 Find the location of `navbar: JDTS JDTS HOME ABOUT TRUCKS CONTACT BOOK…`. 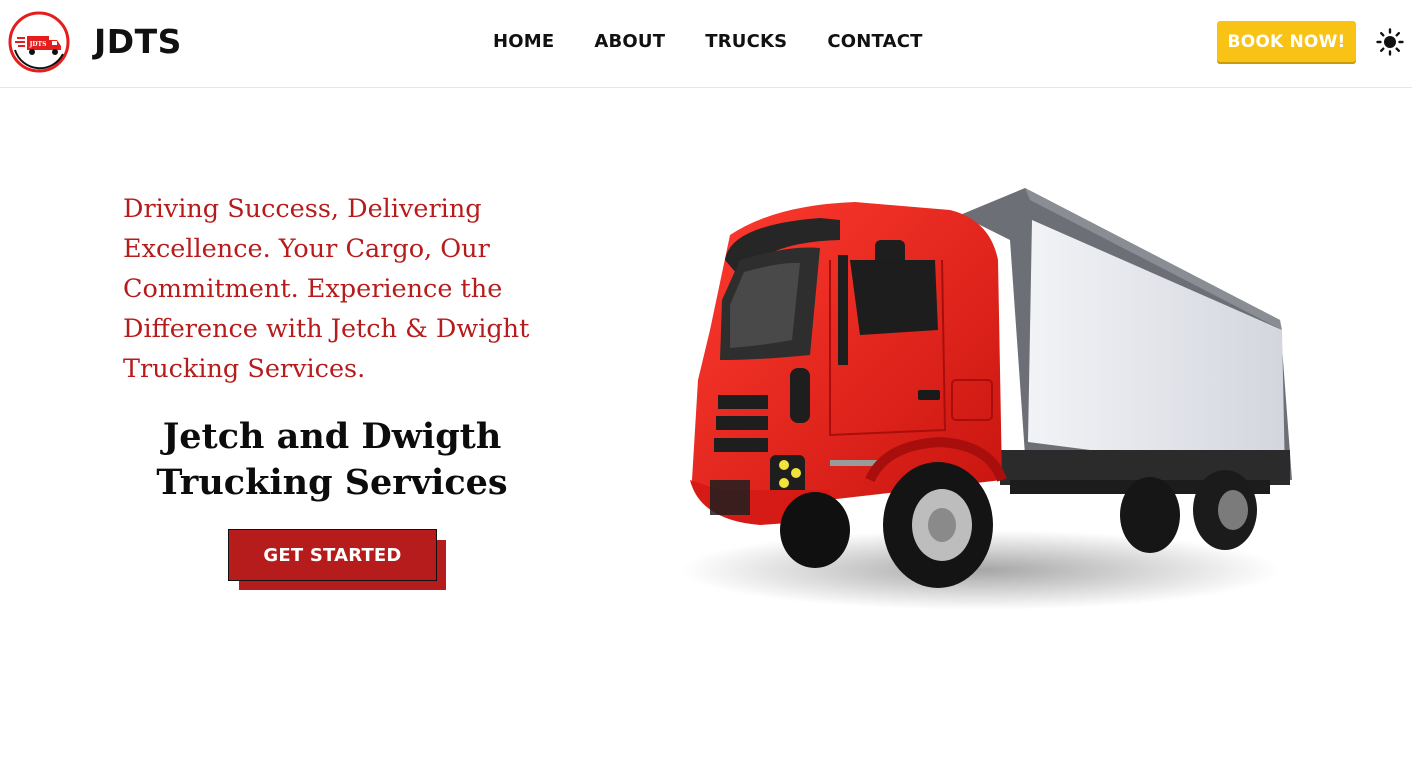

navbar: JDTS JDTS HOME ABOUT TRUCKS CONTACT BOOK… is located at coordinates (706, 44).